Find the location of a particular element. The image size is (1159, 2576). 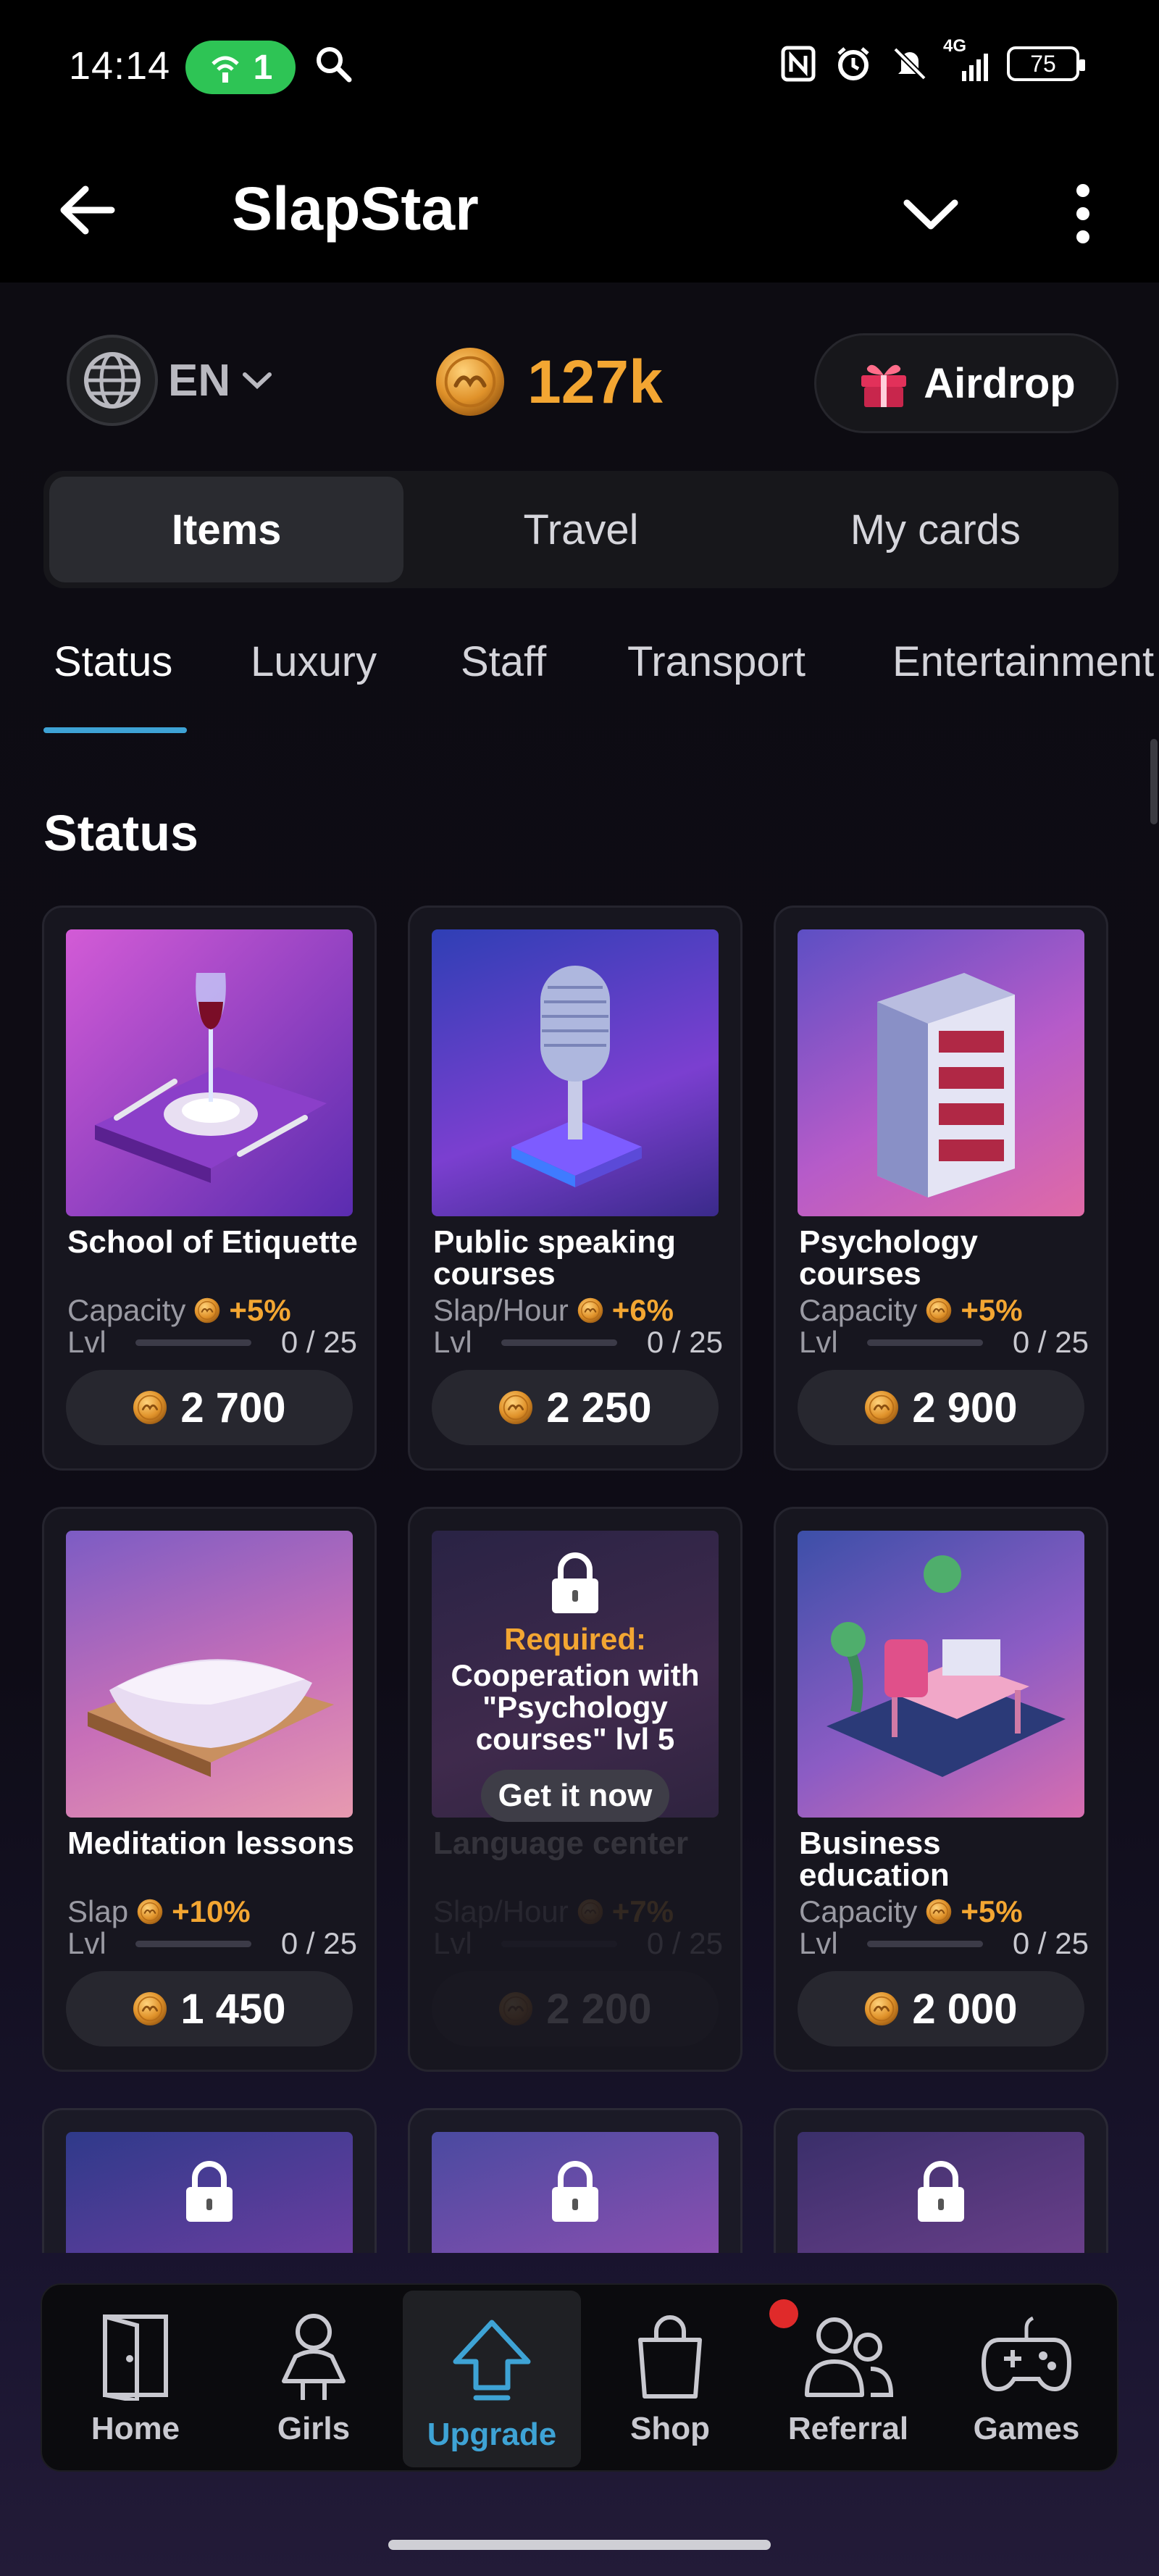

more-vertical-icon is located at coordinates (1082, 213).